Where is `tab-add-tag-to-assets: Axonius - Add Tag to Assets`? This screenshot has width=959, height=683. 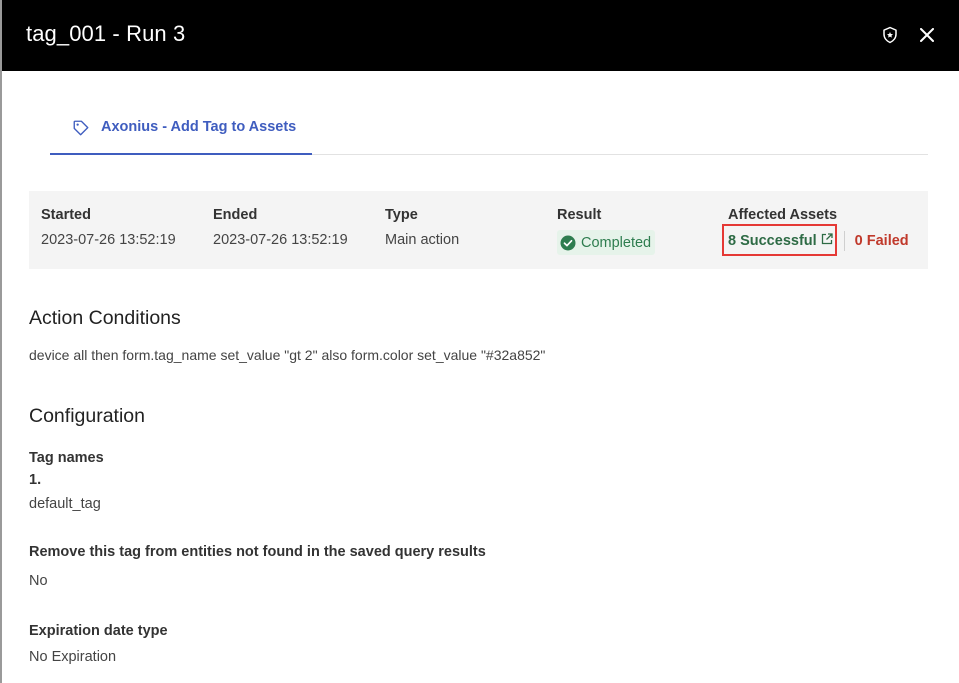 tab-add-tag-to-assets: Axonius - Add Tag to Assets is located at coordinates (181, 127).